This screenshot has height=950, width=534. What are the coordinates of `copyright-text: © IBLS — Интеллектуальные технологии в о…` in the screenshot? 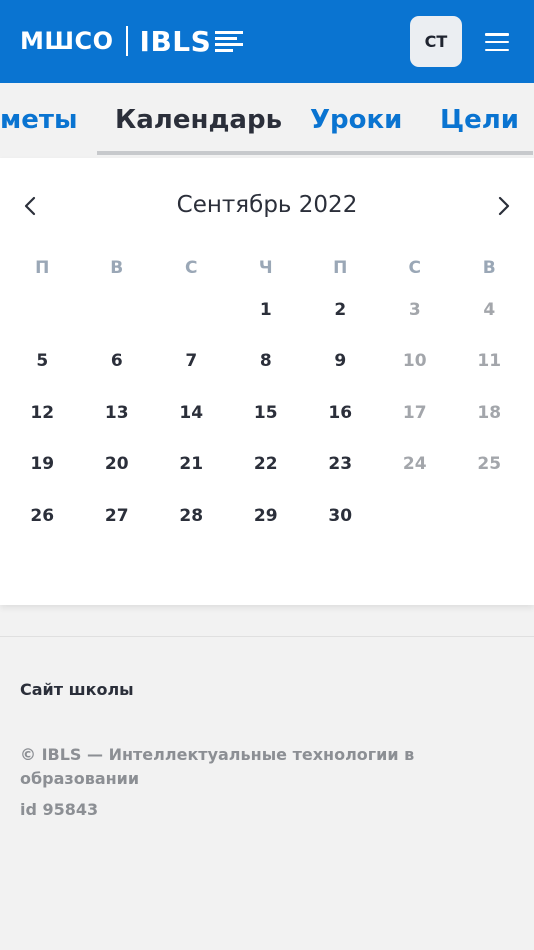 It's located at (217, 766).